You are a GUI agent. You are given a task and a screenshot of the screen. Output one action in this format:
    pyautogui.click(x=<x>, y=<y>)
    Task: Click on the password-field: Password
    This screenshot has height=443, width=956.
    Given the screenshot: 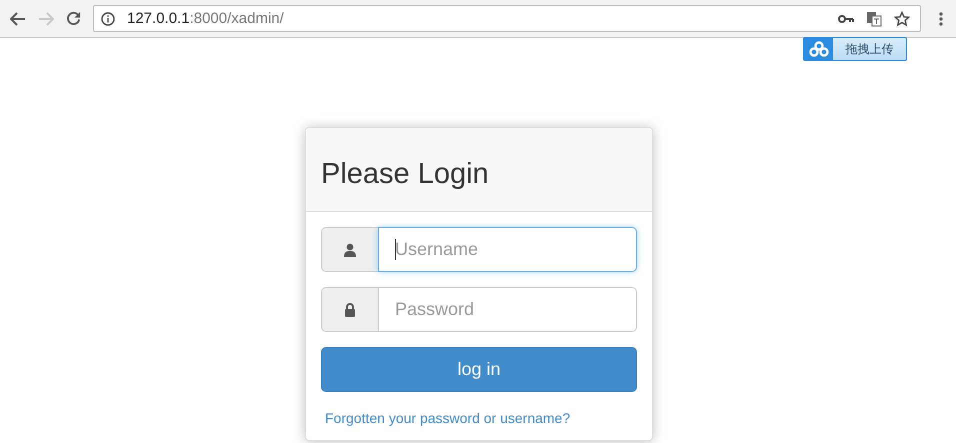 What is the action you would take?
    pyautogui.click(x=507, y=309)
    